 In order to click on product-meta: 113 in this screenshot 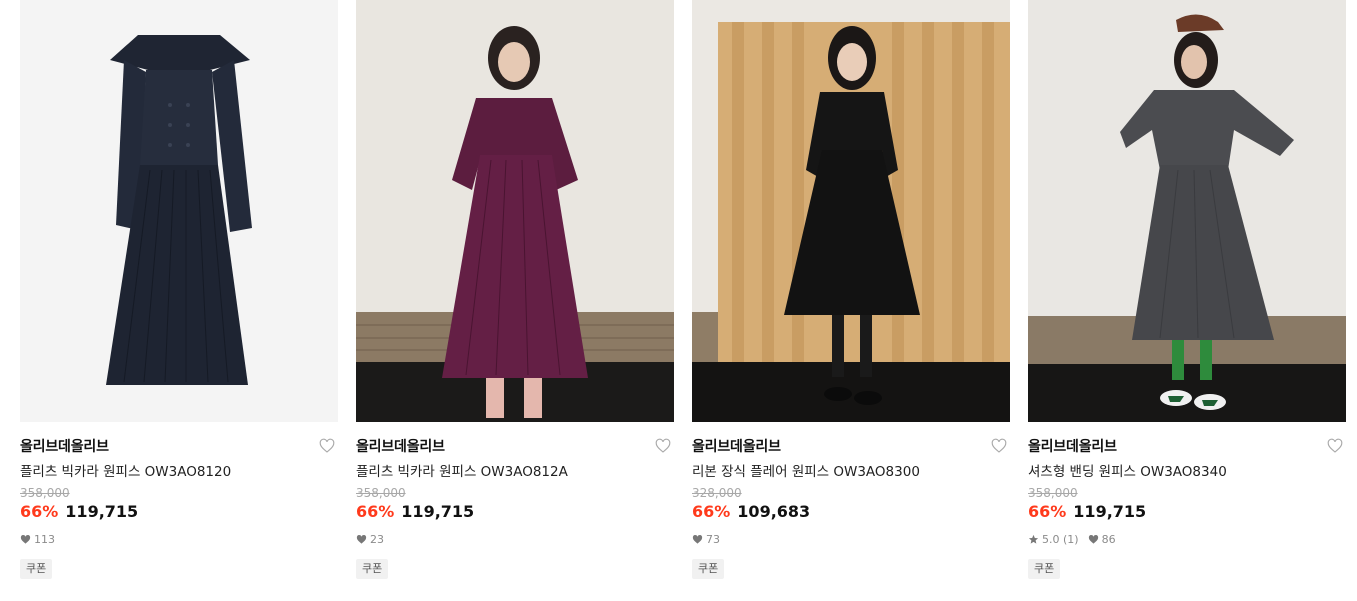, I will do `click(42, 539)`.